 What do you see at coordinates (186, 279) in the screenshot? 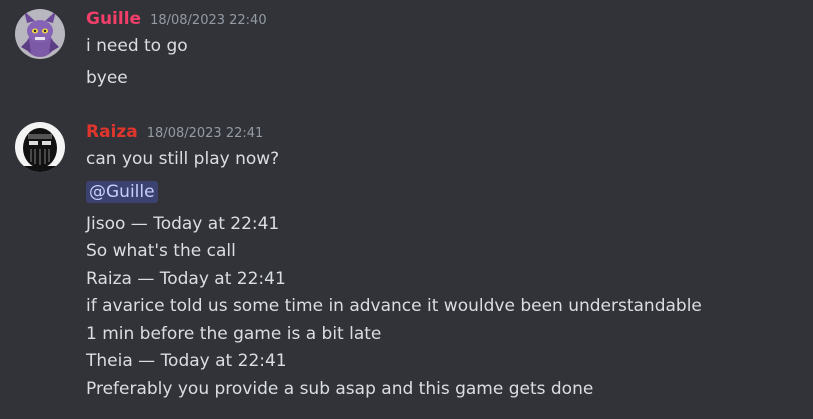
I see `message-text: Raiza — Today at 22:41` at bounding box center [186, 279].